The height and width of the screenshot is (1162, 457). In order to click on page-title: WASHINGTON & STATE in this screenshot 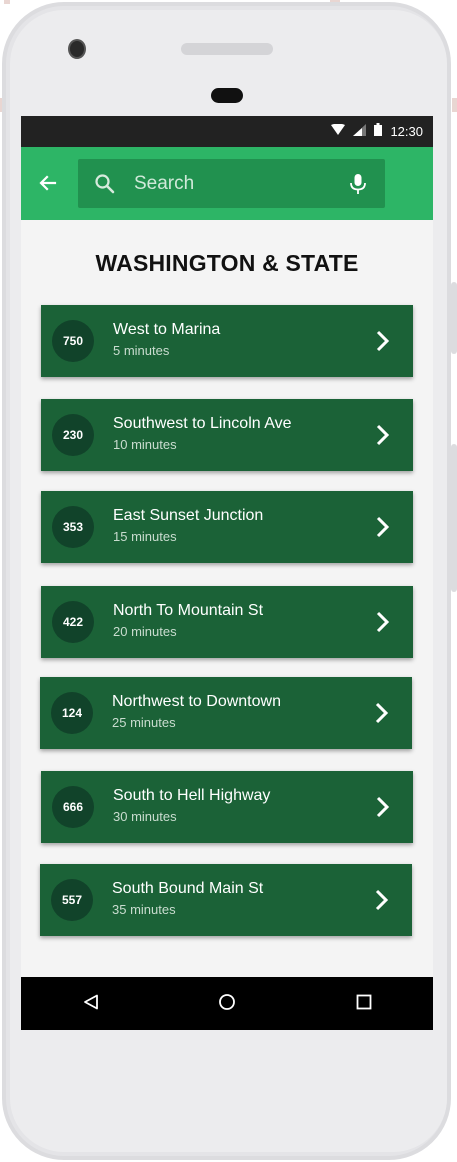, I will do `click(227, 263)`.